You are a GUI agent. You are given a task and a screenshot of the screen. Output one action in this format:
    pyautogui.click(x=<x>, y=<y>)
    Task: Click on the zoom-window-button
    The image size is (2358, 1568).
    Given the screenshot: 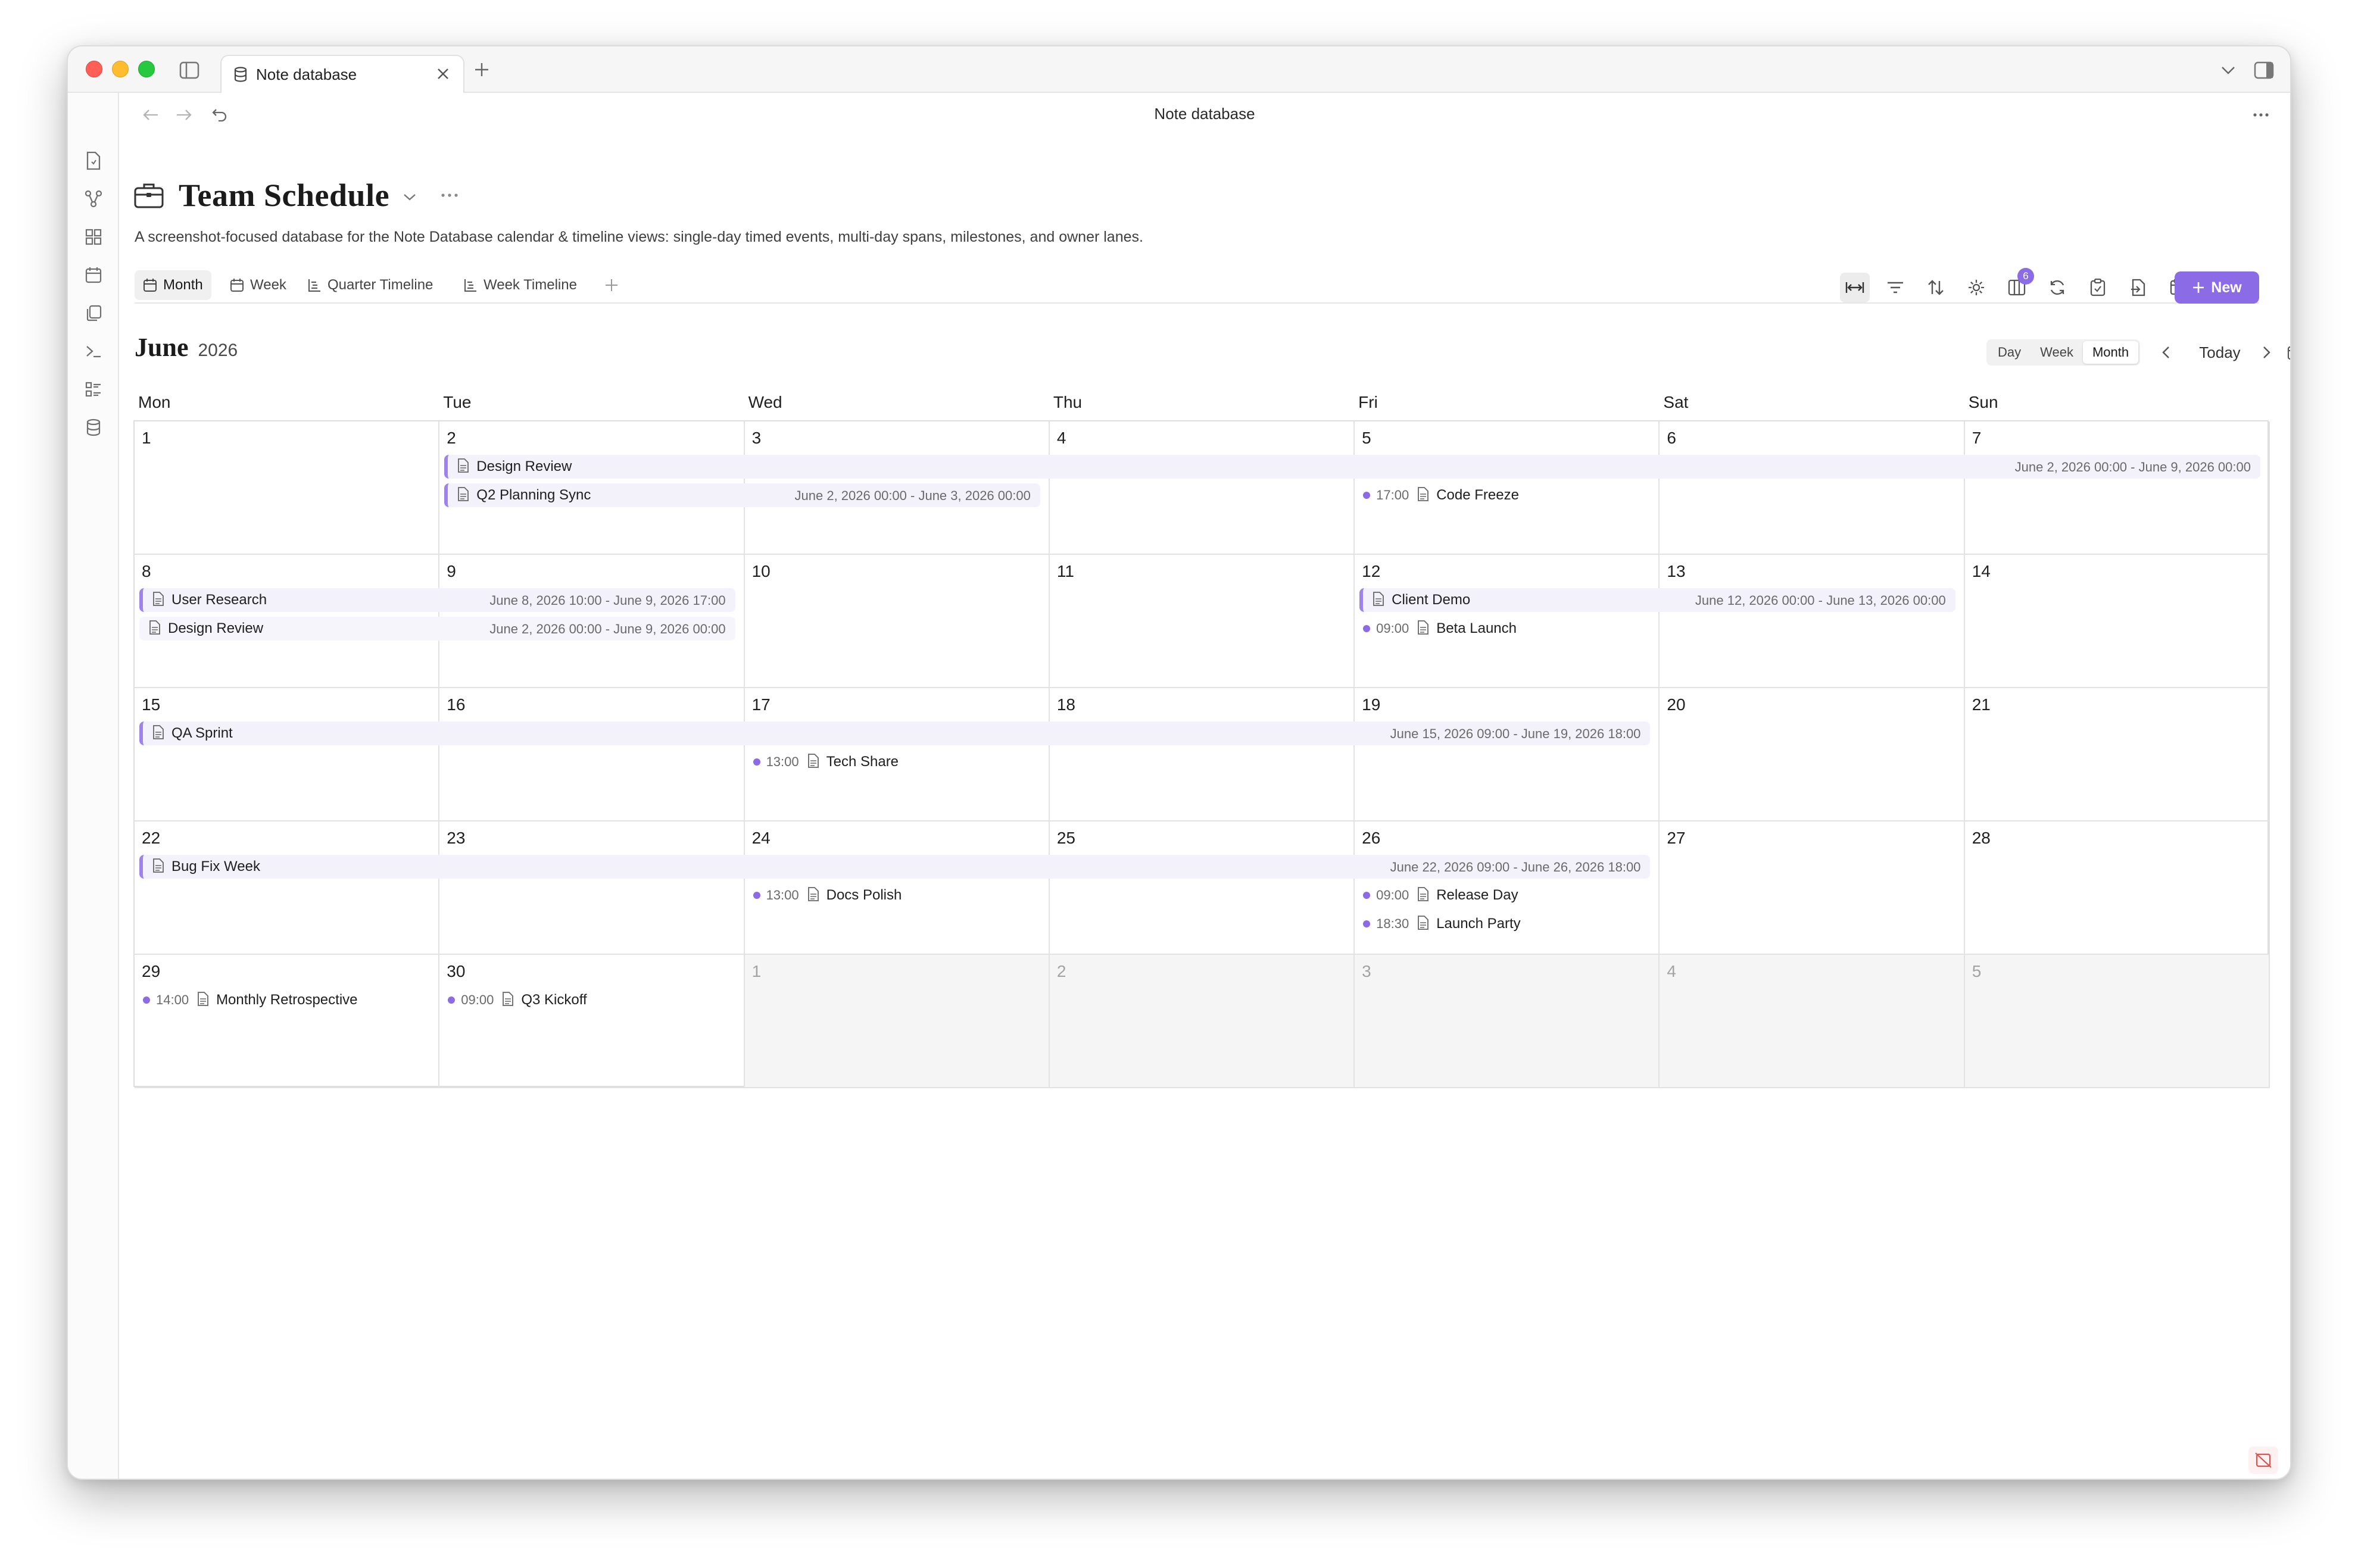 What is the action you would take?
    pyautogui.click(x=146, y=69)
    